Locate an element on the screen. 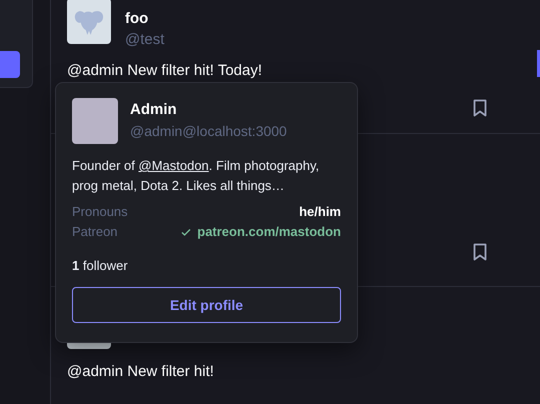 This screenshot has height=404, width=540. mention-link: @Mastodon is located at coordinates (173, 165).